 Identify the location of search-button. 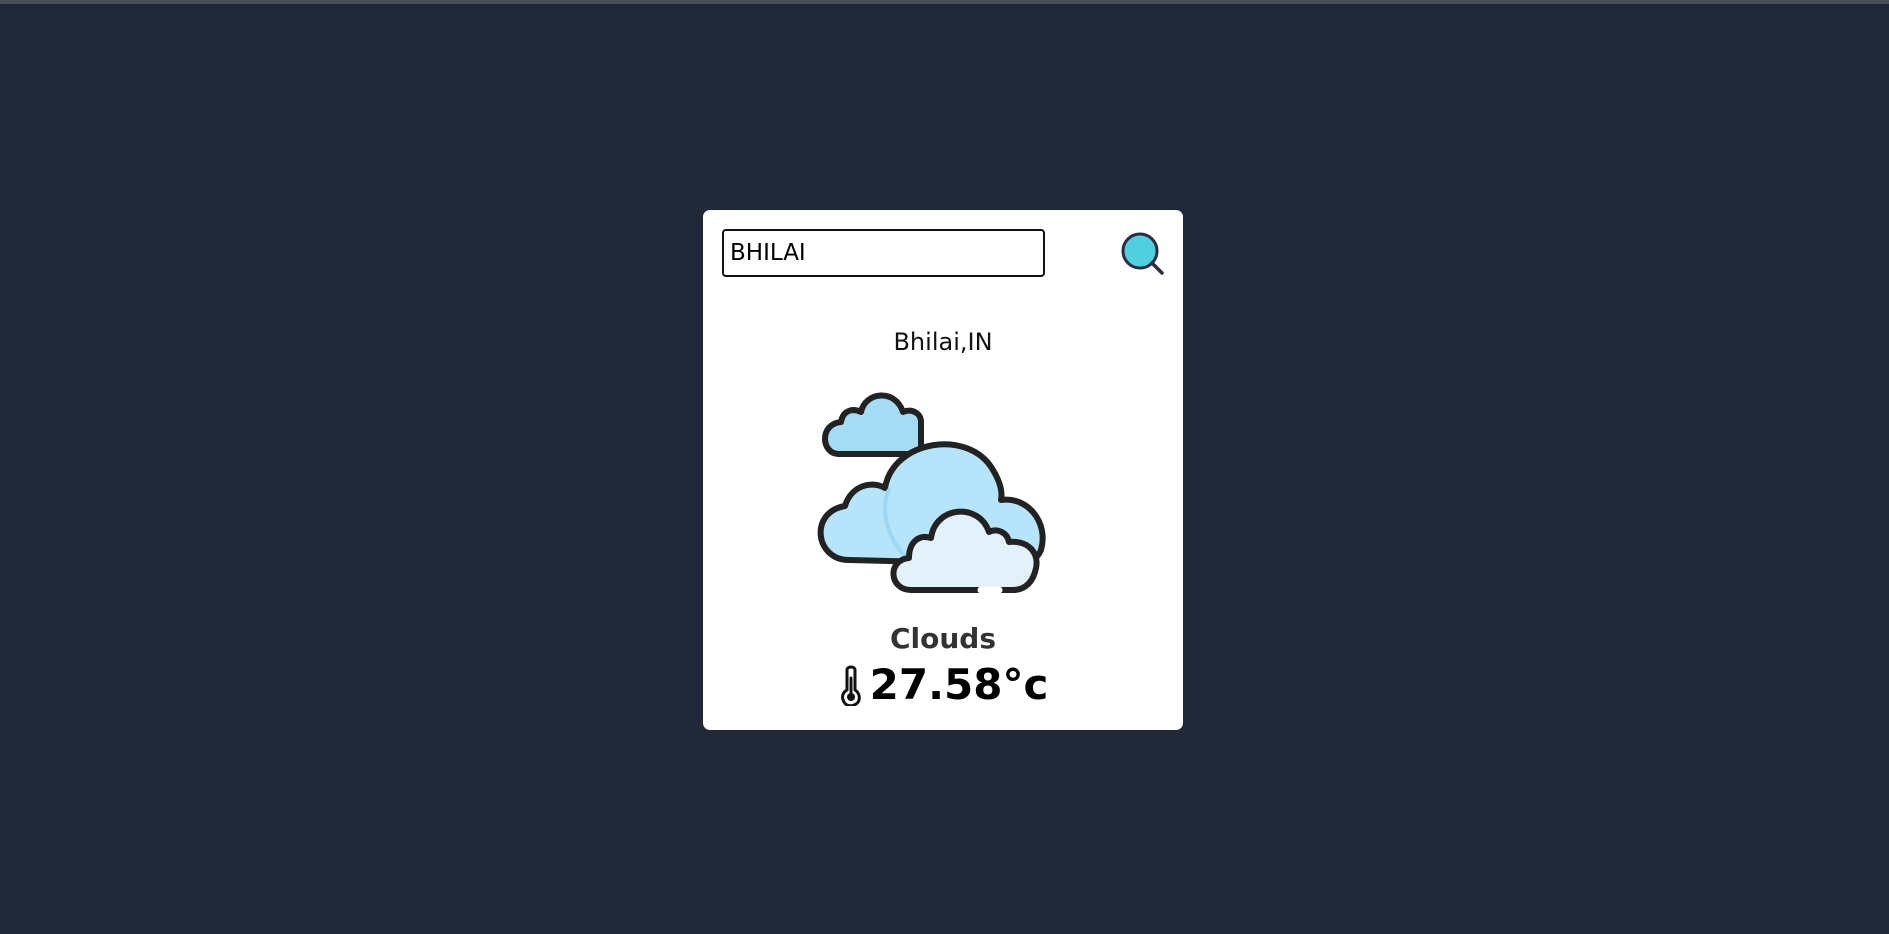
(1144, 255).